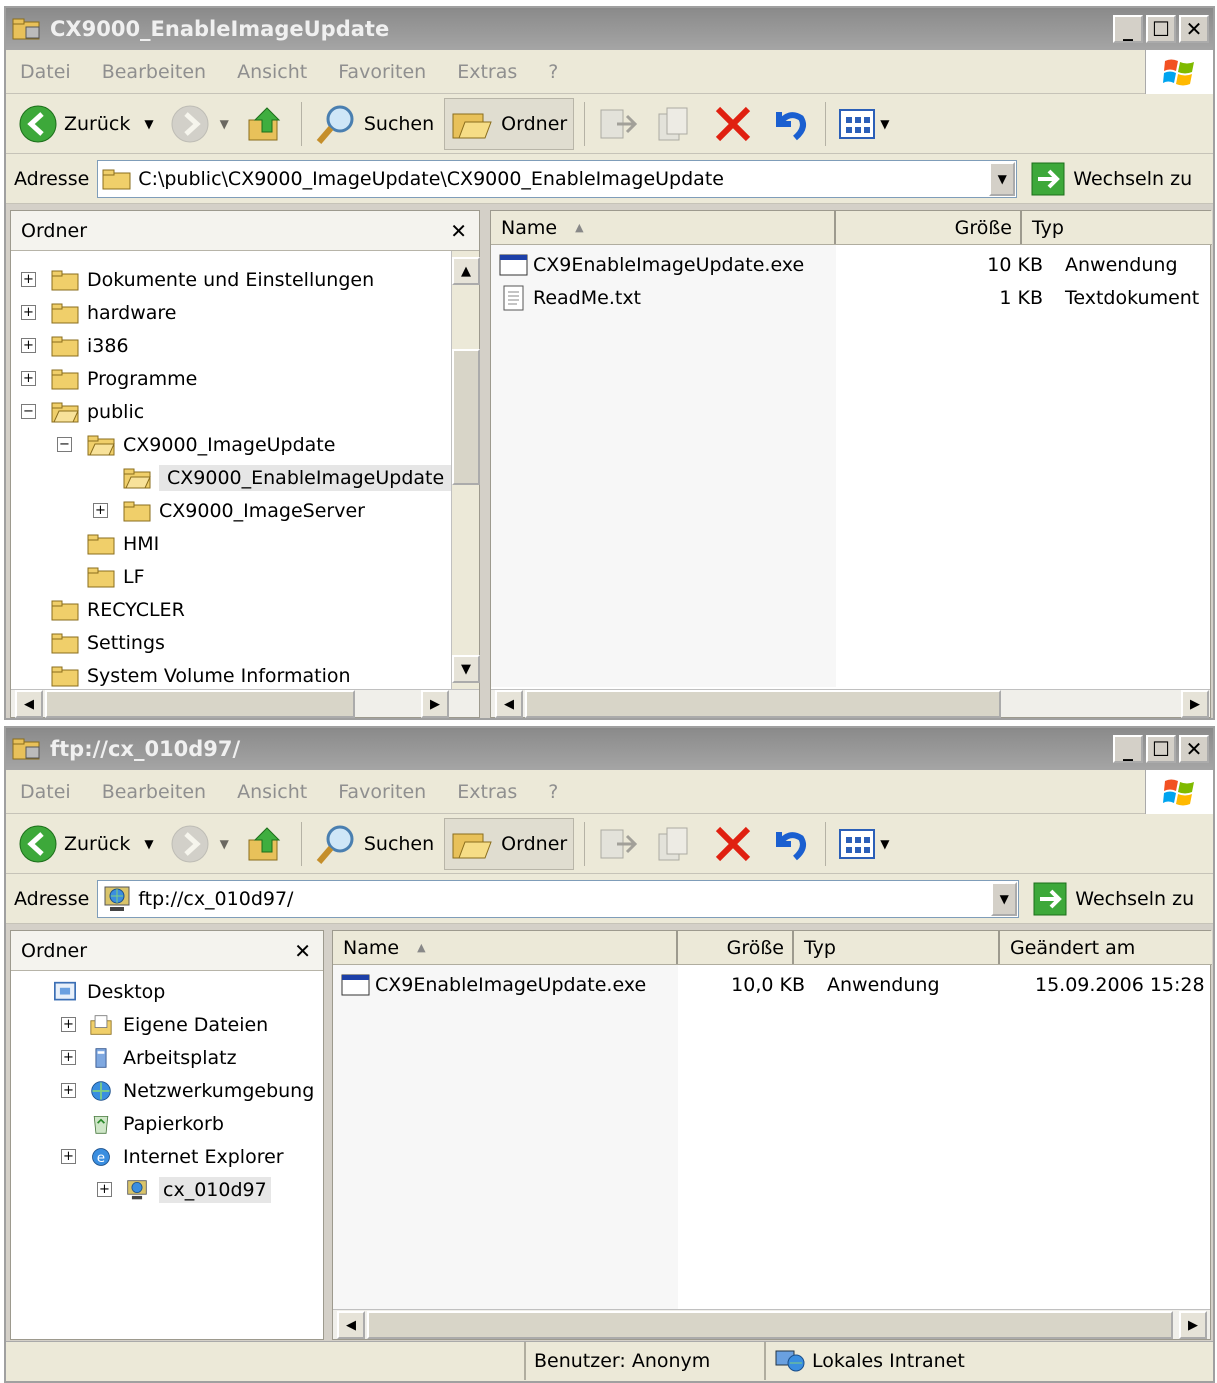  Describe the element at coordinates (86, 844) in the screenshot. I see `back-button: Zurück ▼` at that location.